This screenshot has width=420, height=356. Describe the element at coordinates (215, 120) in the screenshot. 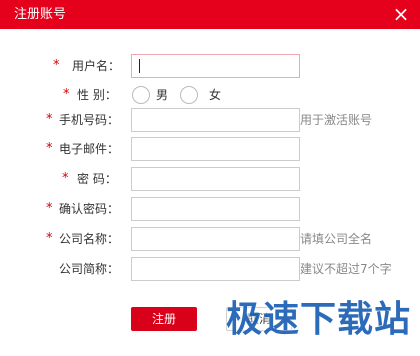

I see `phone-input` at that location.